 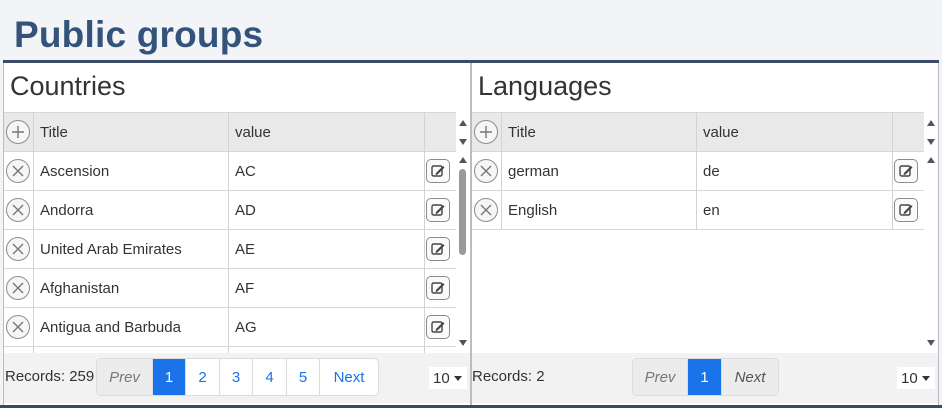 I want to click on languages-footer: Records: 2 Prev 1 Next 10, so click(x=705, y=378).